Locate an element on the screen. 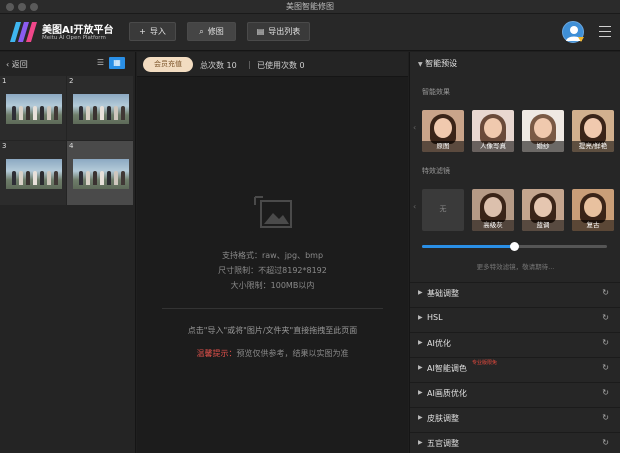  caret-down-icon: ▼ is located at coordinates (420, 64).